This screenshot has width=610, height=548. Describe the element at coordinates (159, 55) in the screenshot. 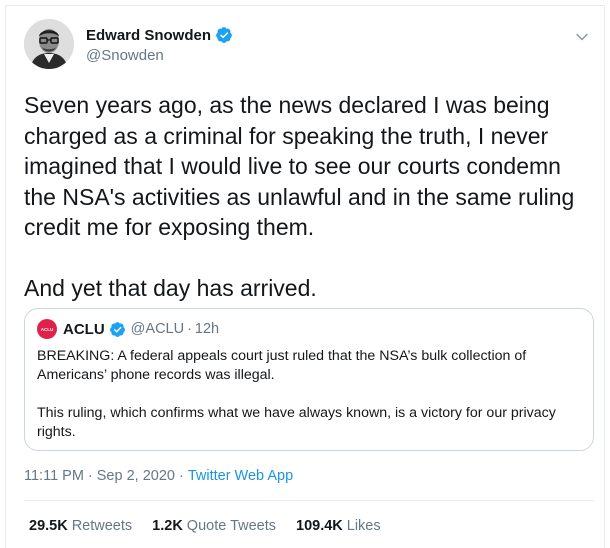

I see `author-handle: @Snowden` at that location.